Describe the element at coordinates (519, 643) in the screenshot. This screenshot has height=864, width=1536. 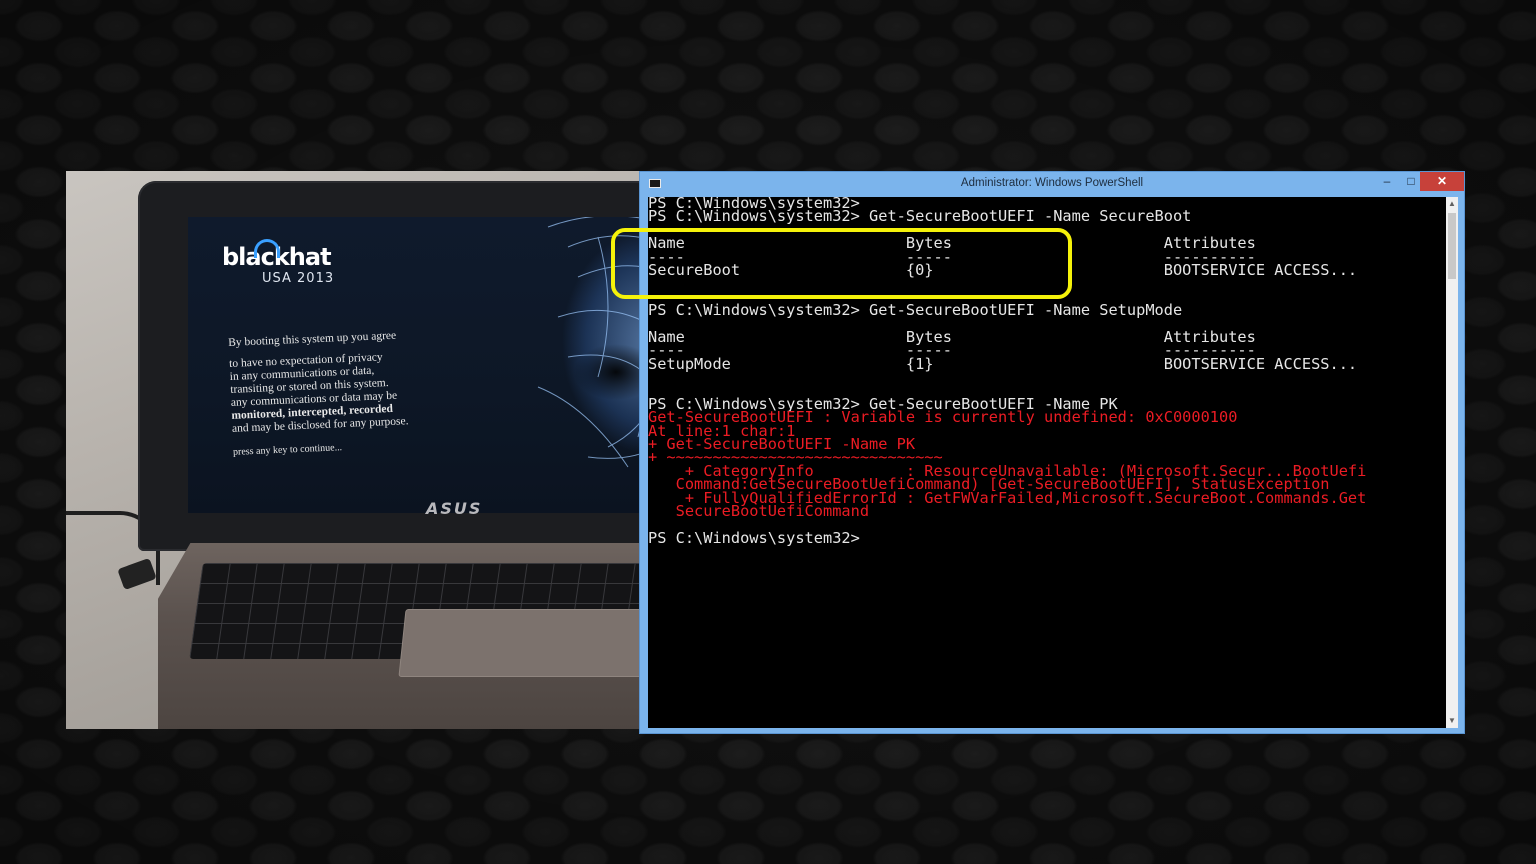
I see `touchpad` at that location.